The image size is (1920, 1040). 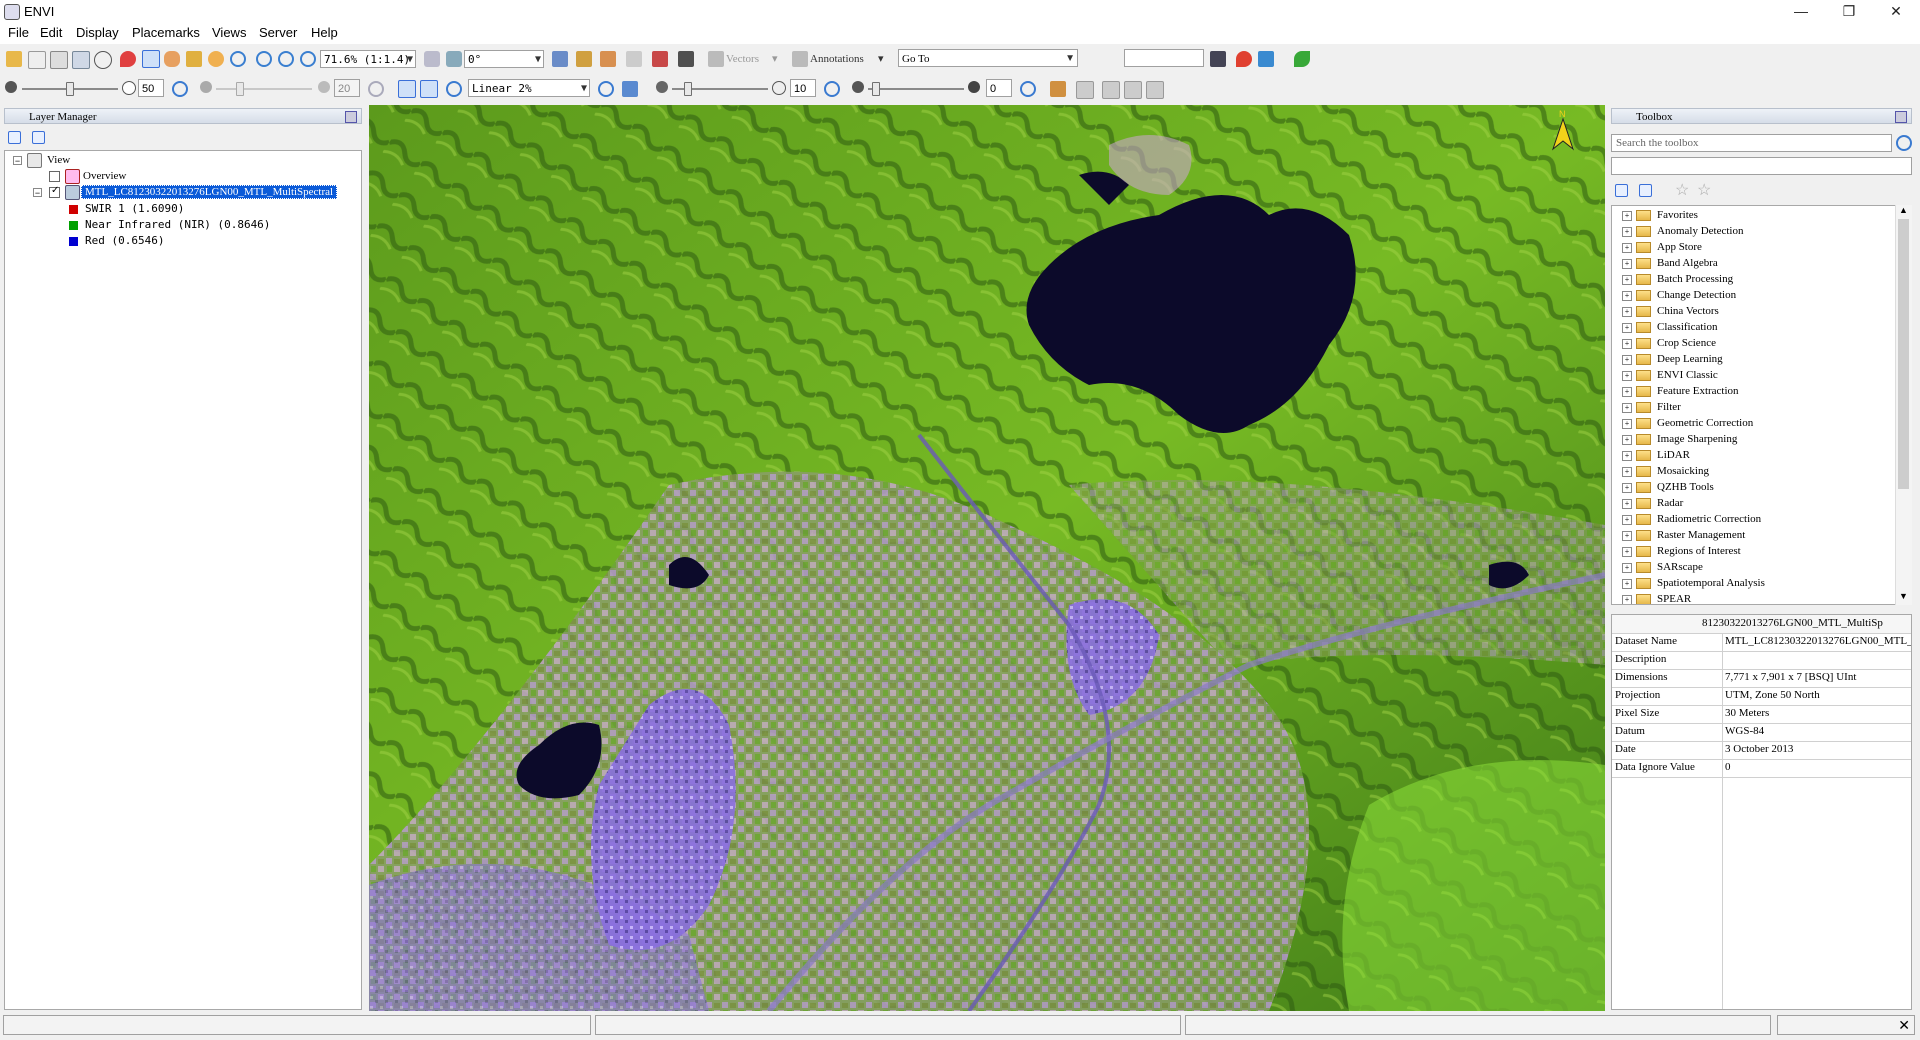 What do you see at coordinates (216, 59) in the screenshot?
I see `rotate-icon` at bounding box center [216, 59].